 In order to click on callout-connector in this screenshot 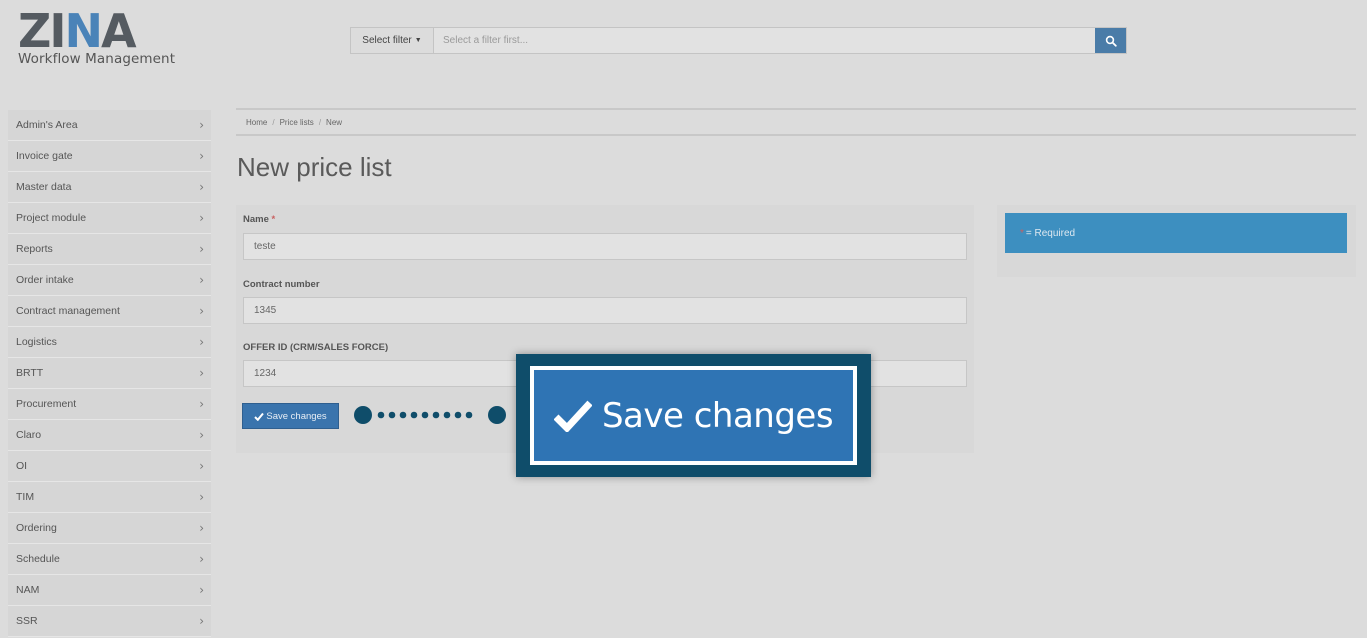, I will do `click(430, 415)`.